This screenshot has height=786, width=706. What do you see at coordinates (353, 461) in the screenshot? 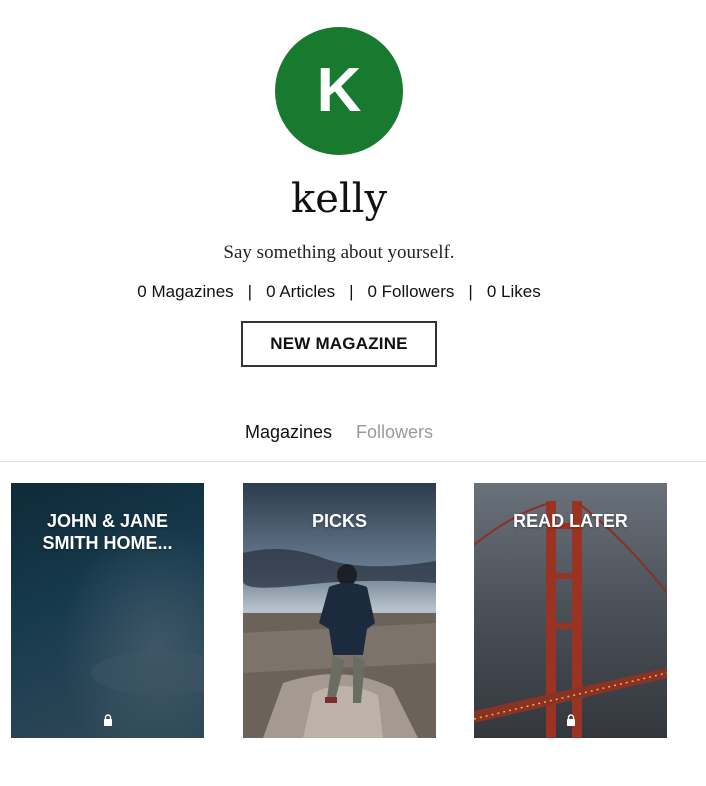
I see `tabs-divider` at bounding box center [353, 461].